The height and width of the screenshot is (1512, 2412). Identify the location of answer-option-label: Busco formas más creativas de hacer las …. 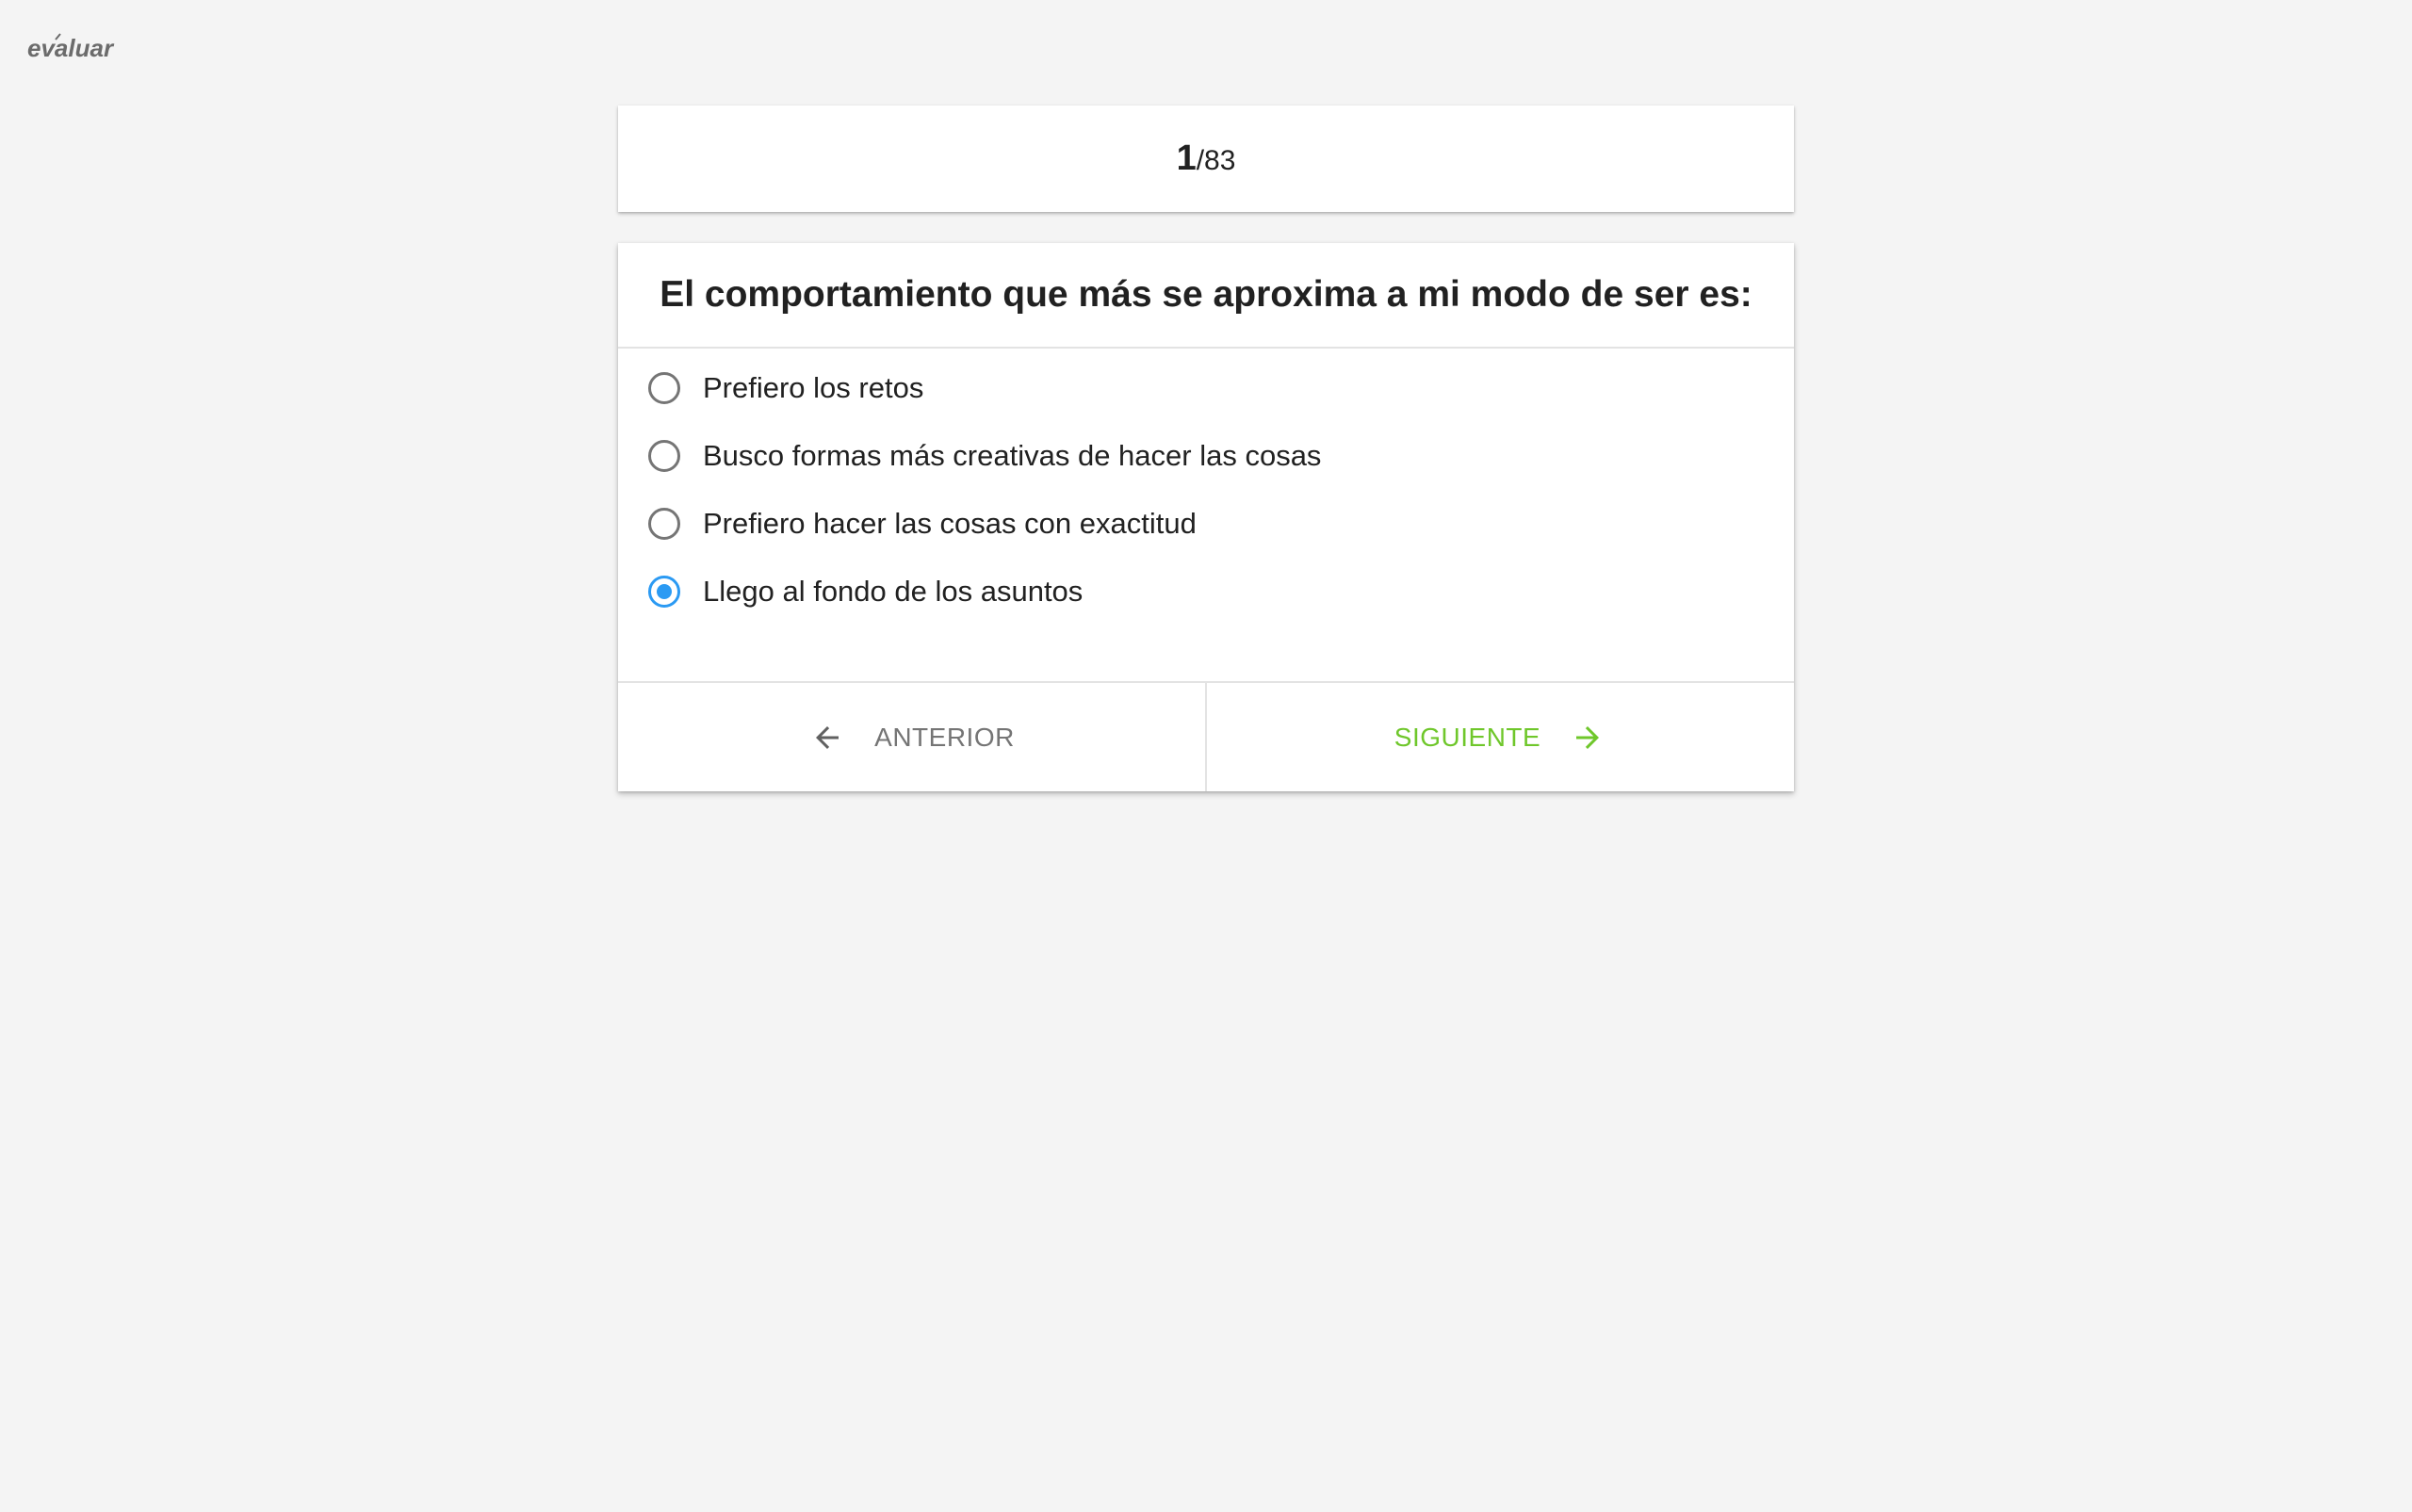
(1012, 455).